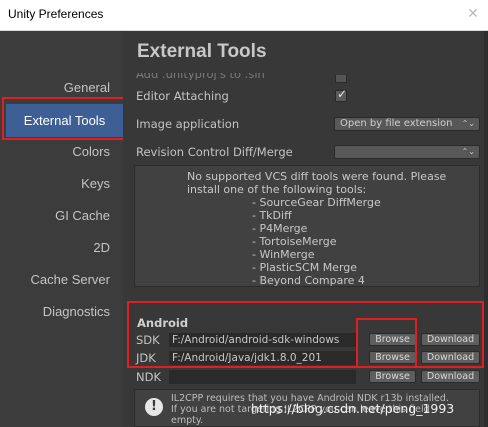 The image size is (488, 427). I want to click on revision-control-dropdown: ⌃⌄, so click(407, 152).